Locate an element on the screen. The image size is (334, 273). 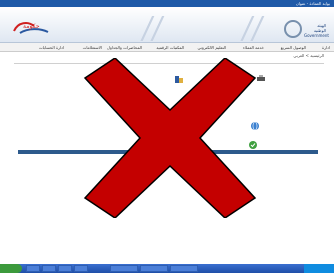
nav-item: المحاضرات والجداول is located at coordinates (124, 47).